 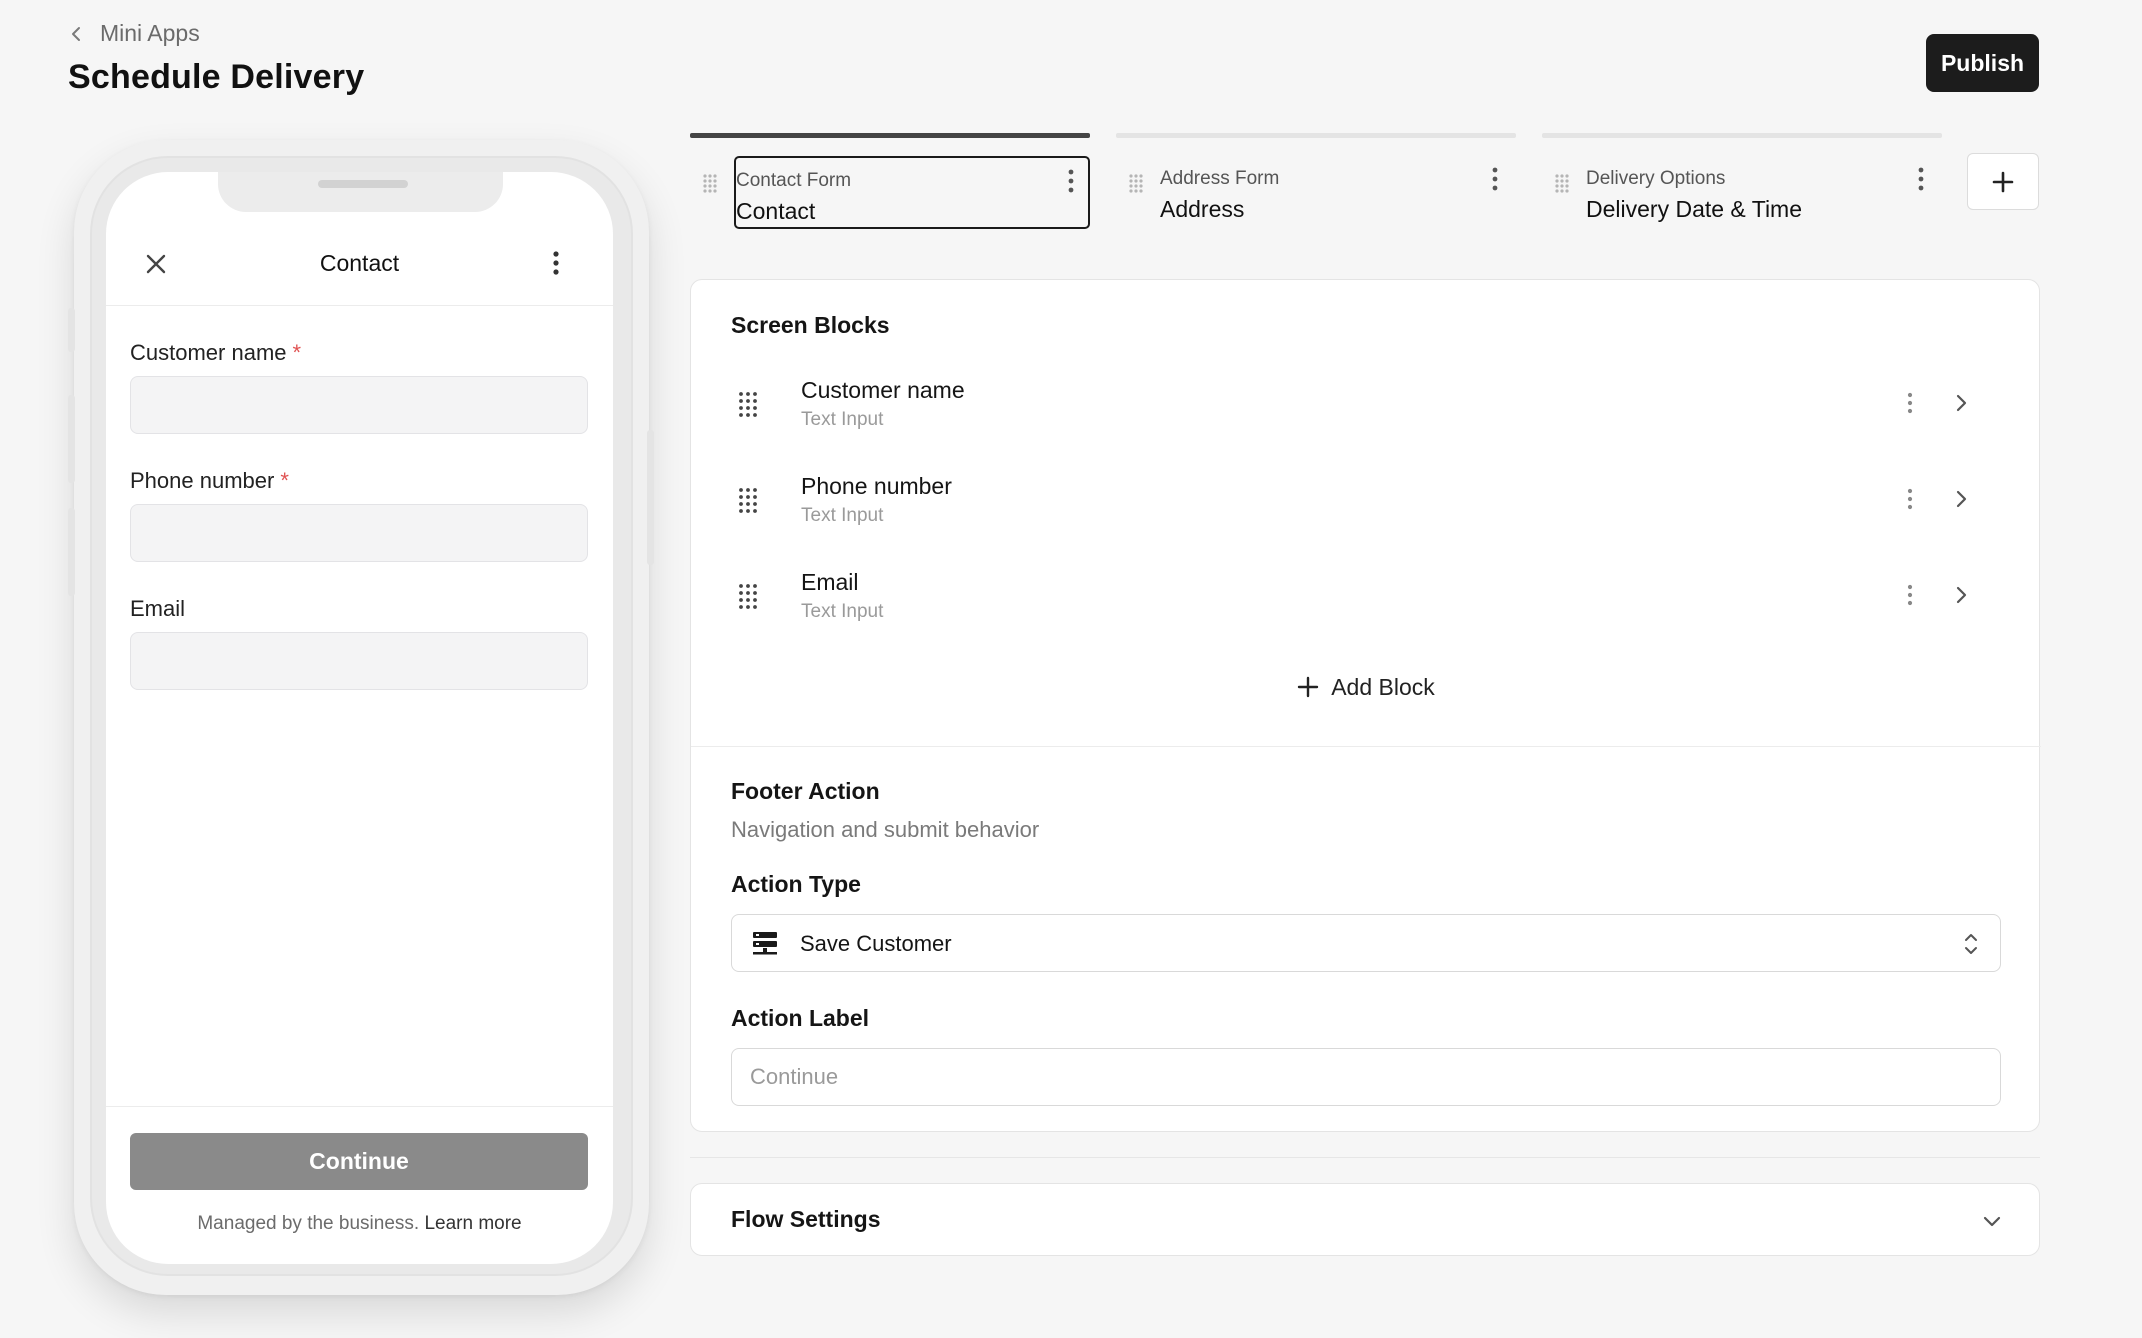 I want to click on flow-settings-panel: Flow Settings, so click(x=1365, y=1219).